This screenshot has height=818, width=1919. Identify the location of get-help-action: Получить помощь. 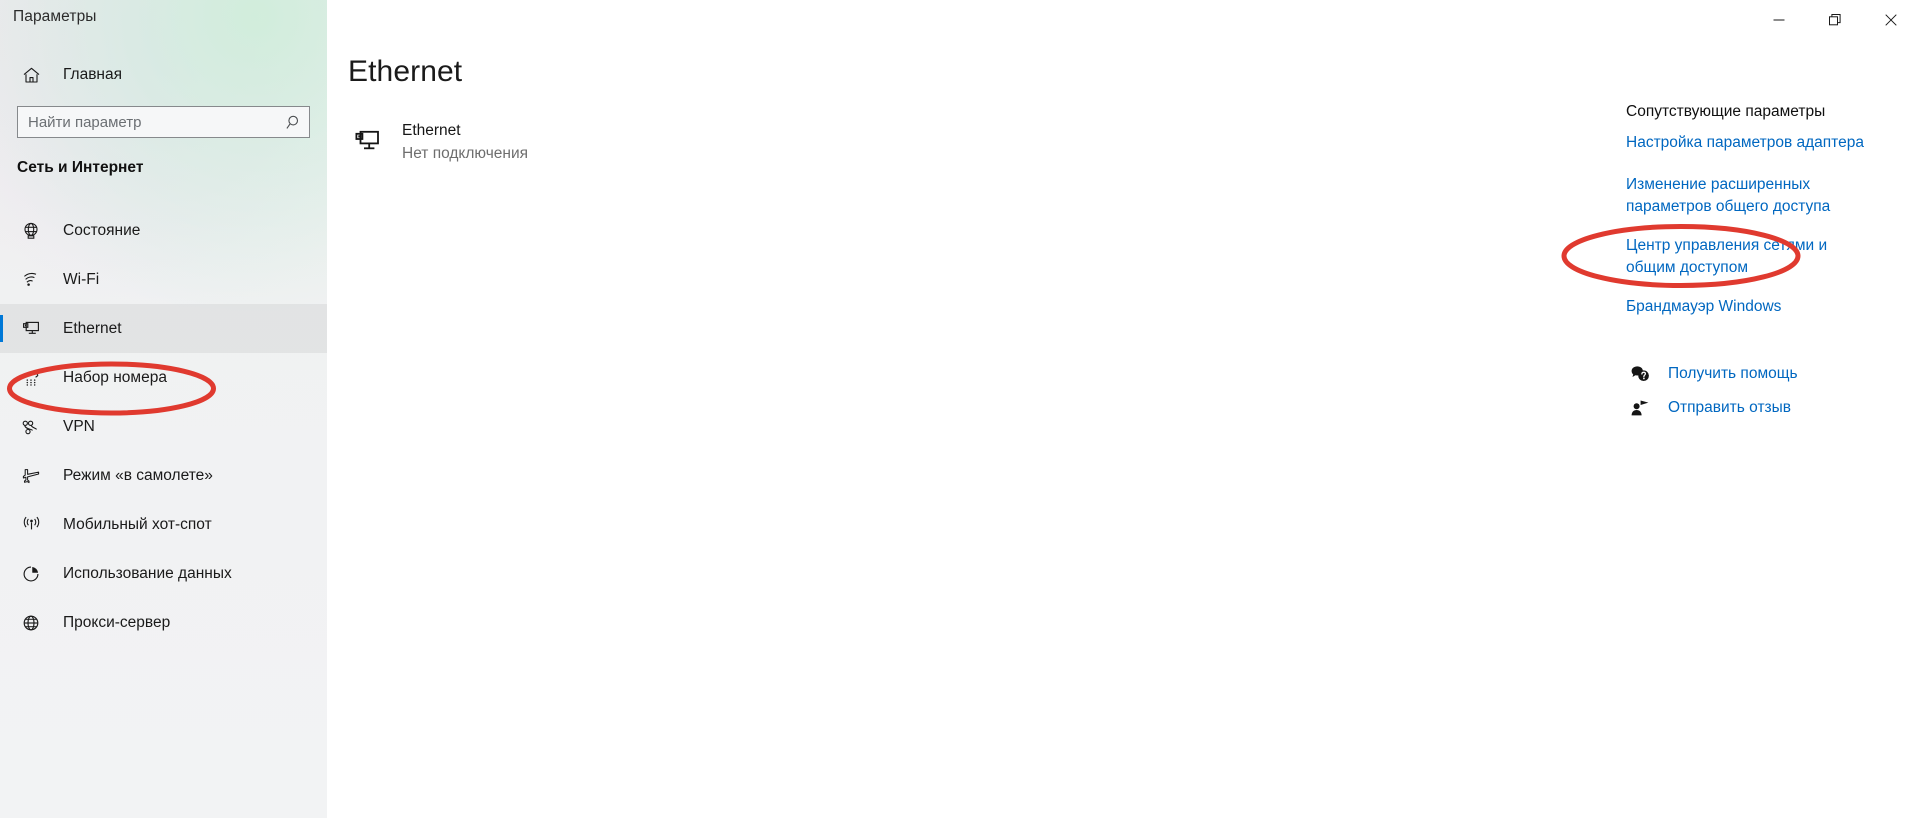
(1712, 374).